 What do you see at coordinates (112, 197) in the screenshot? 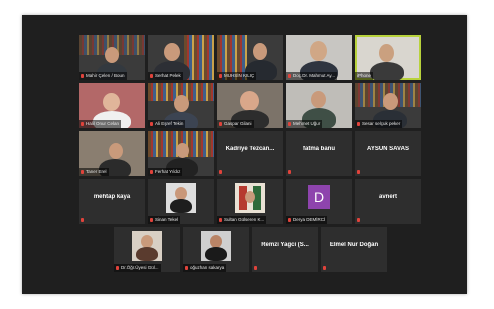
I see `participant-name: mehtap kaya` at bounding box center [112, 197].